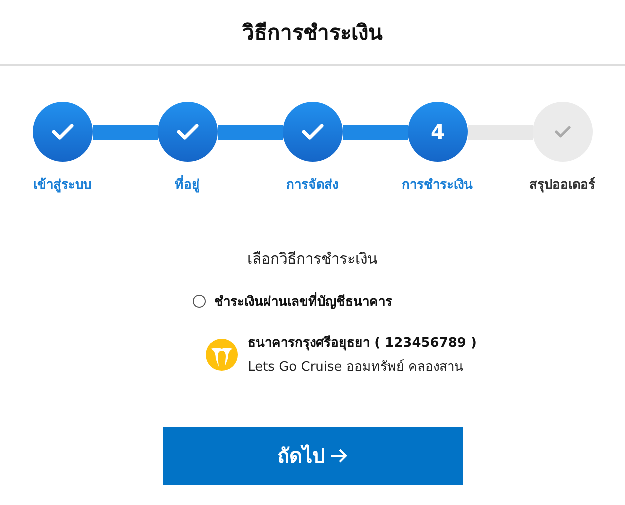 This screenshot has width=625, height=505. I want to click on step-label: การชำระเงิน, so click(437, 186).